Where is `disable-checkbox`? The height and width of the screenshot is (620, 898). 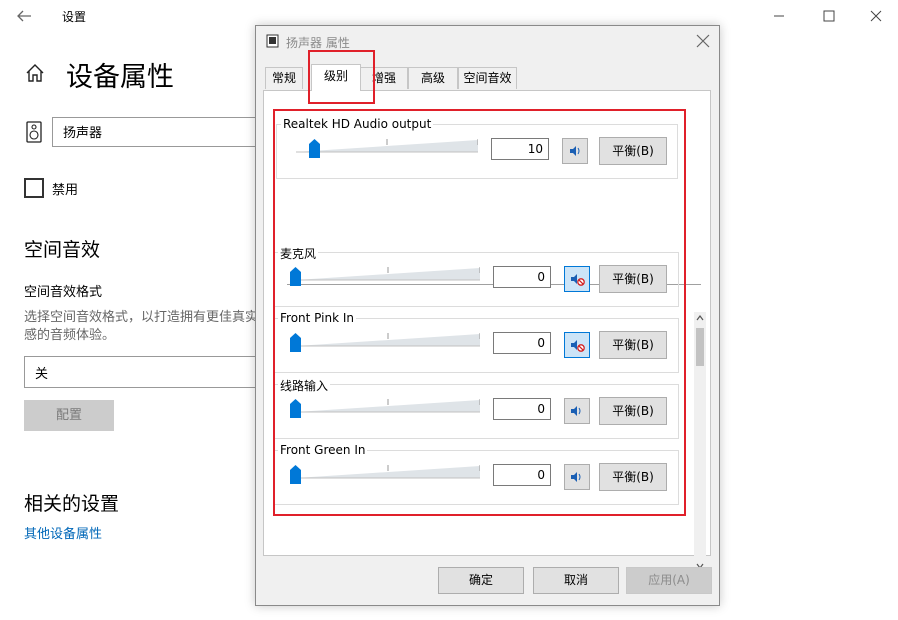
disable-checkbox is located at coordinates (34, 188).